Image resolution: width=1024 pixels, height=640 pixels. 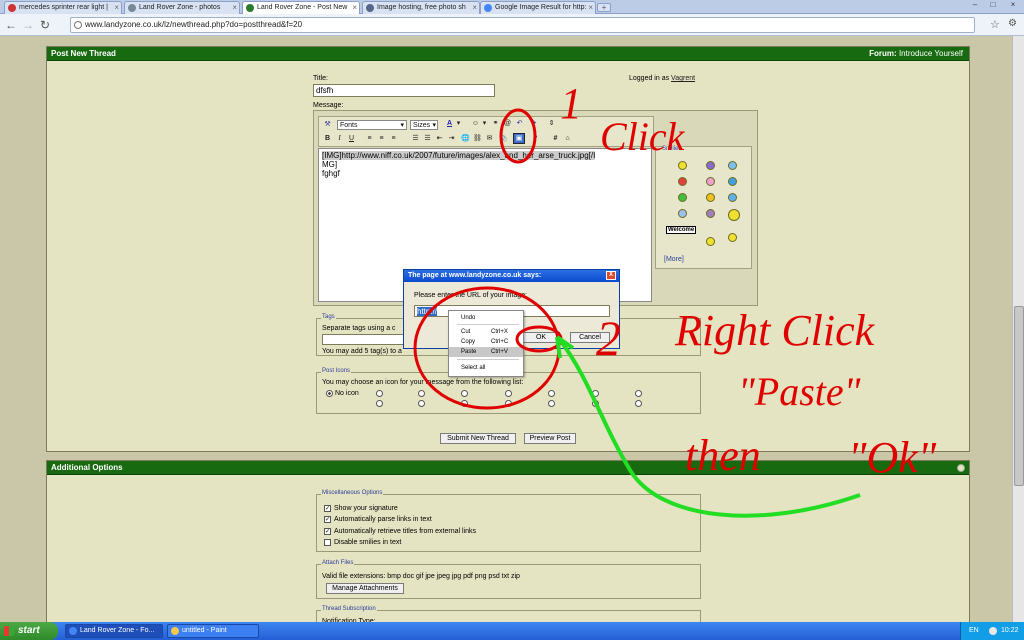 What do you see at coordinates (45, 25) in the screenshot?
I see `reload-icon: ↻` at bounding box center [45, 25].